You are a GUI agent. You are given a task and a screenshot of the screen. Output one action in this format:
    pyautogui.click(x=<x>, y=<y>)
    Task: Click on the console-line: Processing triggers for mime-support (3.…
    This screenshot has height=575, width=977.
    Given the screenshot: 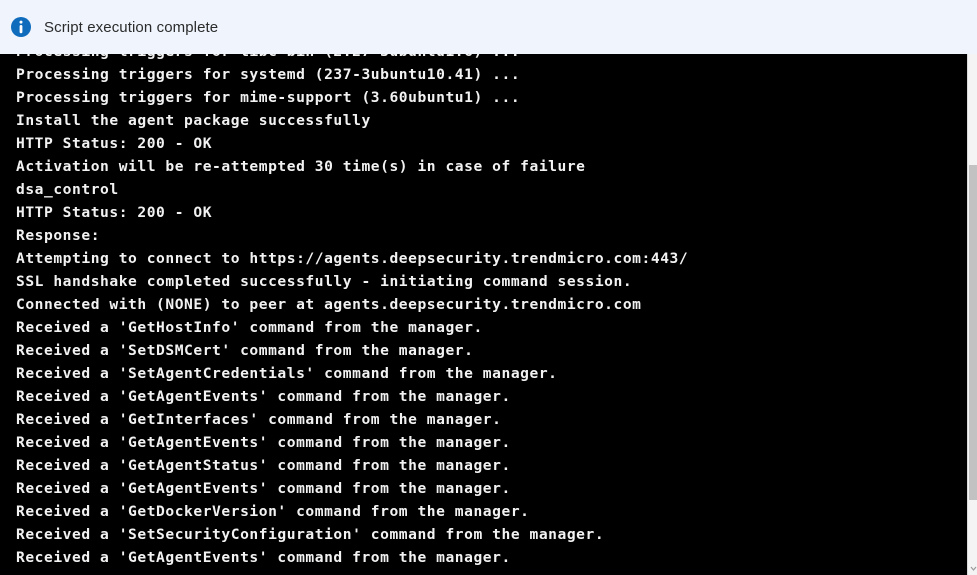 What is the action you would take?
    pyautogui.click(x=268, y=97)
    